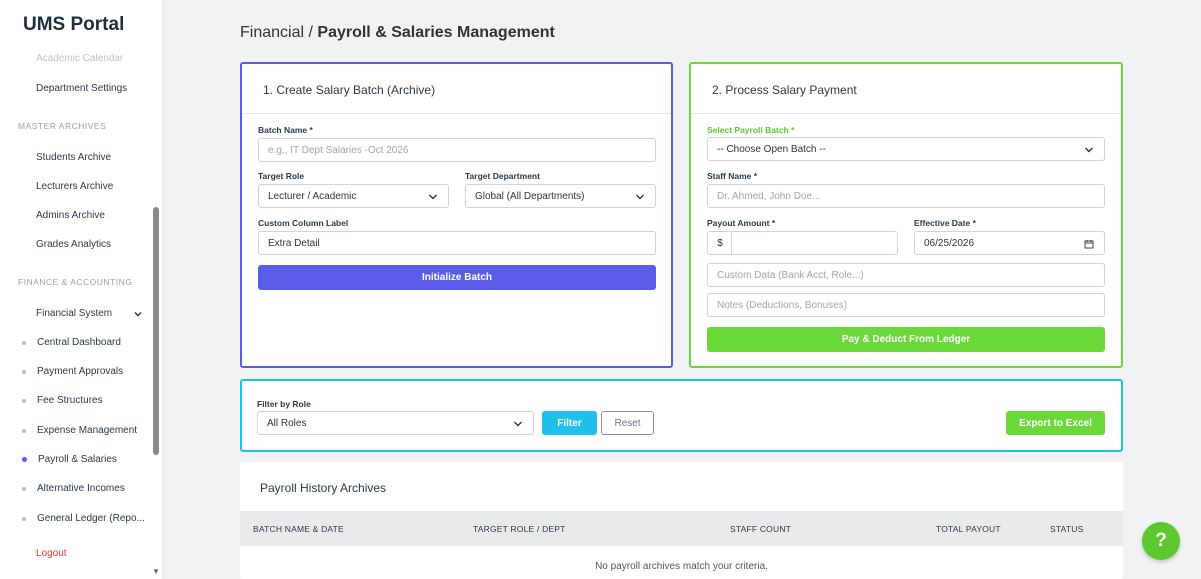 Image resolution: width=1201 pixels, height=579 pixels. Describe the element at coordinates (62, 126) in the screenshot. I see `section-title-master-archives: MASTER ARCHIVES` at that location.